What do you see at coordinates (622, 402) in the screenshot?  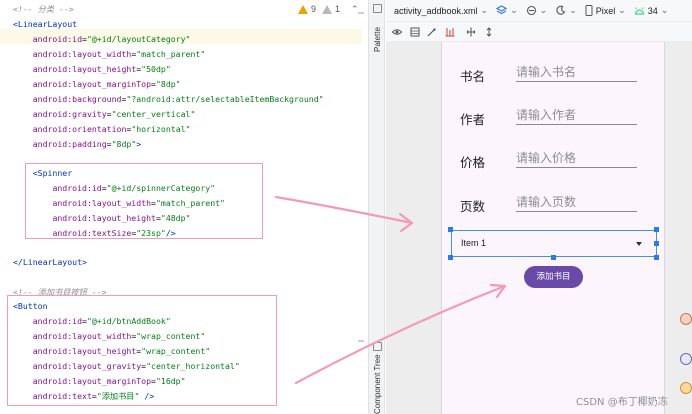 I see `watermark: CSDN @布丁椰奶冻` at bounding box center [622, 402].